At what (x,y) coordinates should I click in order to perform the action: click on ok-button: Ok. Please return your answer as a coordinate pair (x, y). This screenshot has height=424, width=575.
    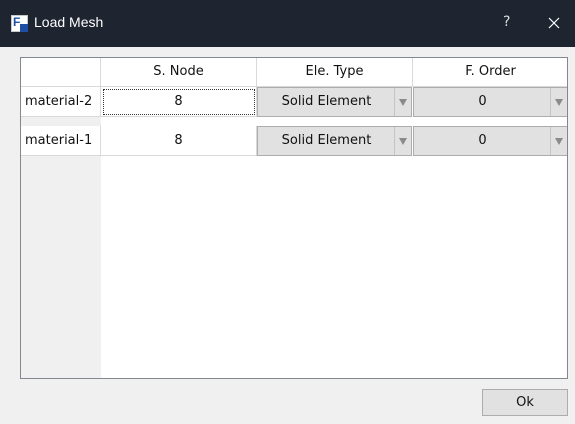
    Looking at the image, I should click on (525, 402).